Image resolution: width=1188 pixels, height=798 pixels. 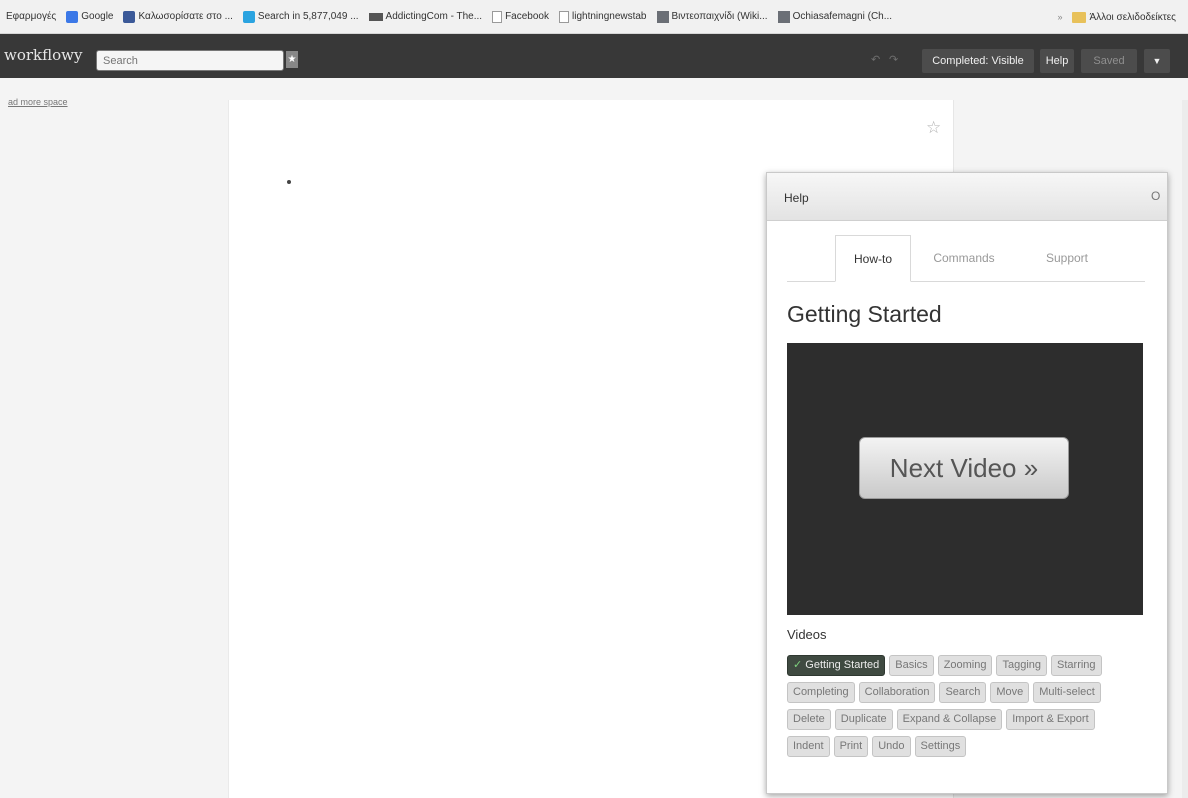 I want to click on outline-bullet, so click(x=289, y=182).